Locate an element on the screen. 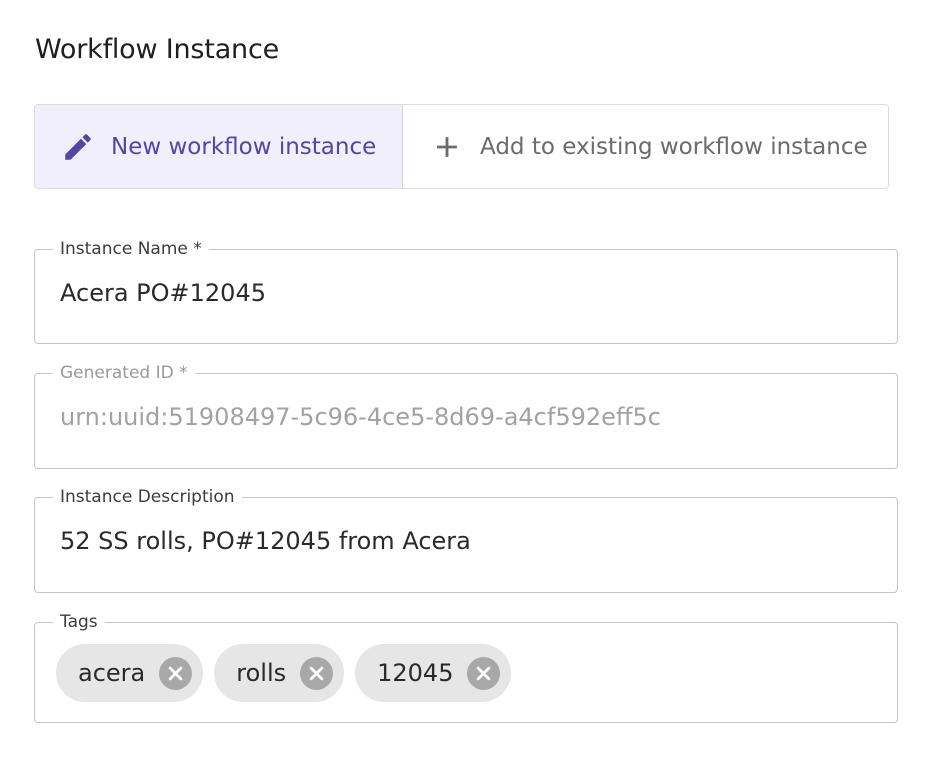 Image resolution: width=930 pixels, height=758 pixels. new-workflow-instance-button: New workflow instance is located at coordinates (219, 146).